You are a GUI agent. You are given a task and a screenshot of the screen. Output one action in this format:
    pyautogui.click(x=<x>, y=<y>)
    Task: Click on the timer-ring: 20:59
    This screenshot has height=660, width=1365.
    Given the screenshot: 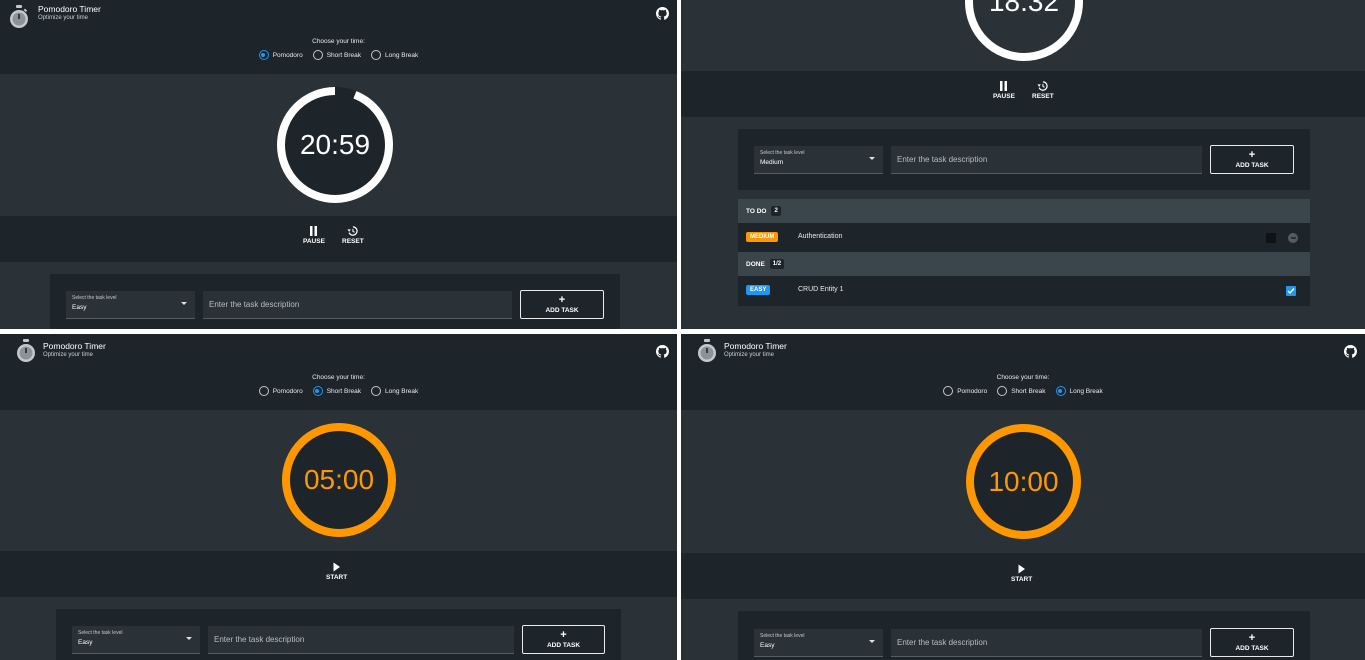 What is the action you would take?
    pyautogui.click(x=335, y=145)
    